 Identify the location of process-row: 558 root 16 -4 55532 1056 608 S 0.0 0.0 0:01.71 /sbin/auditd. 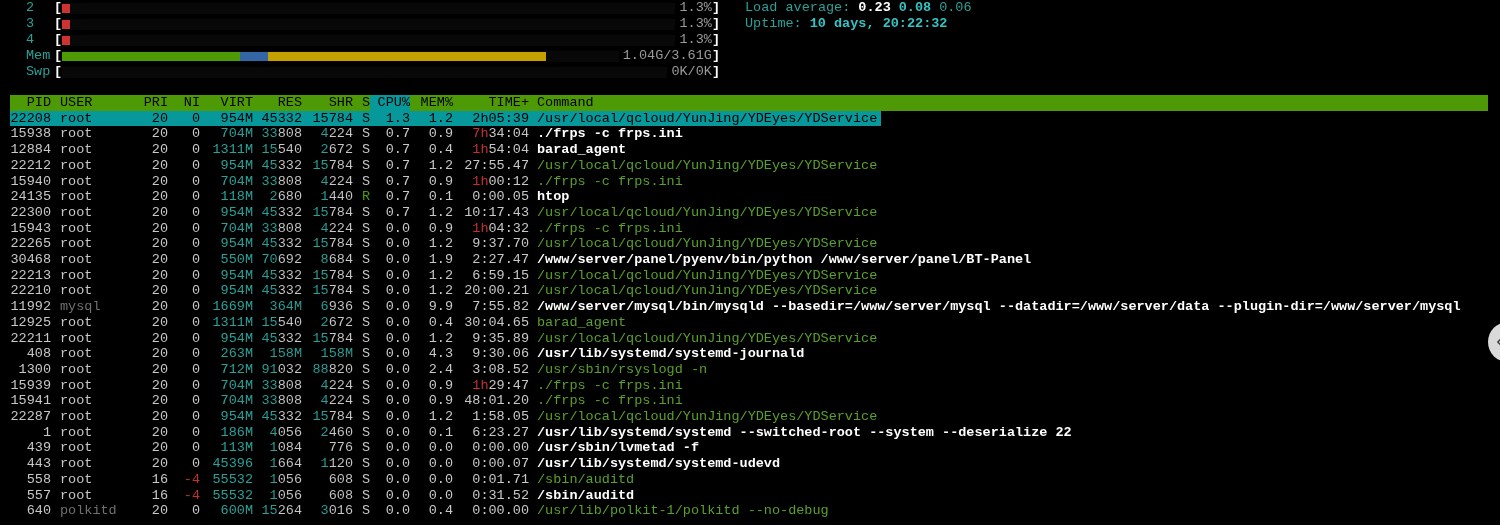
(324, 479).